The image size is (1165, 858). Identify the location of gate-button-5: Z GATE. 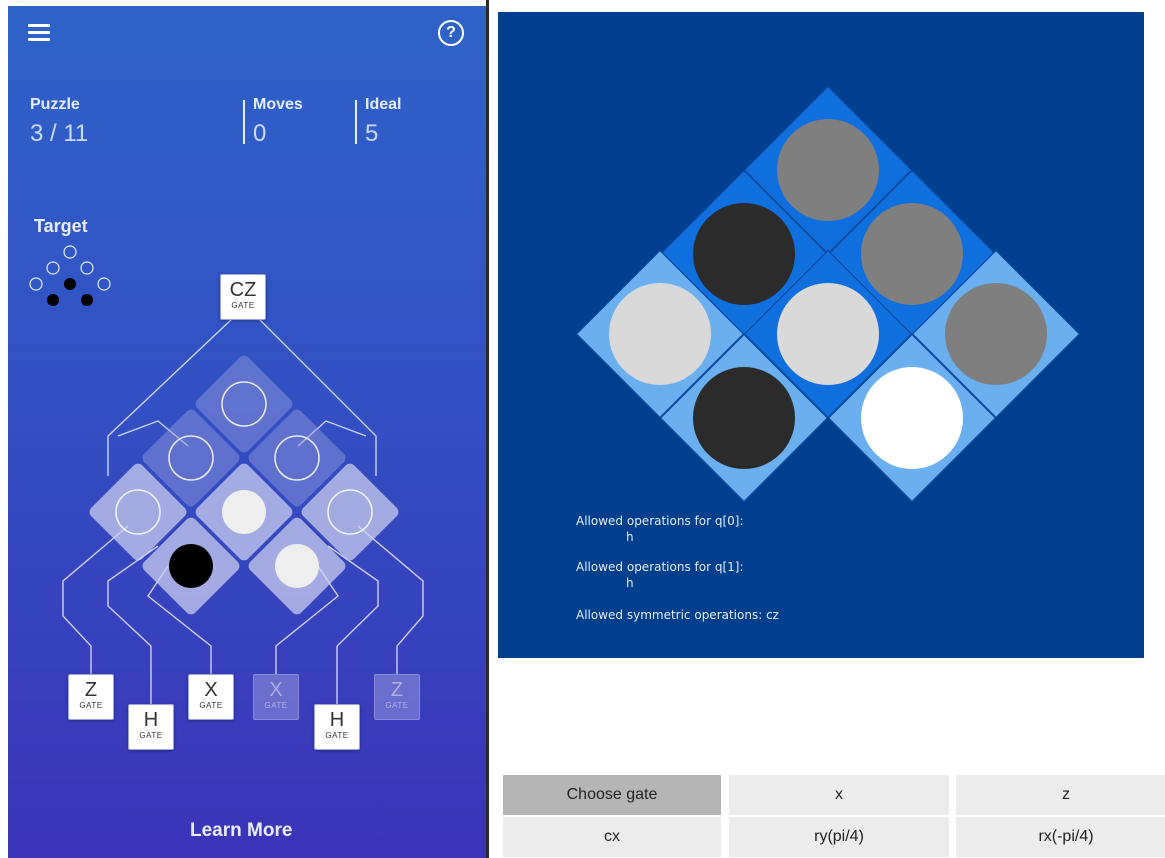
(397, 697).